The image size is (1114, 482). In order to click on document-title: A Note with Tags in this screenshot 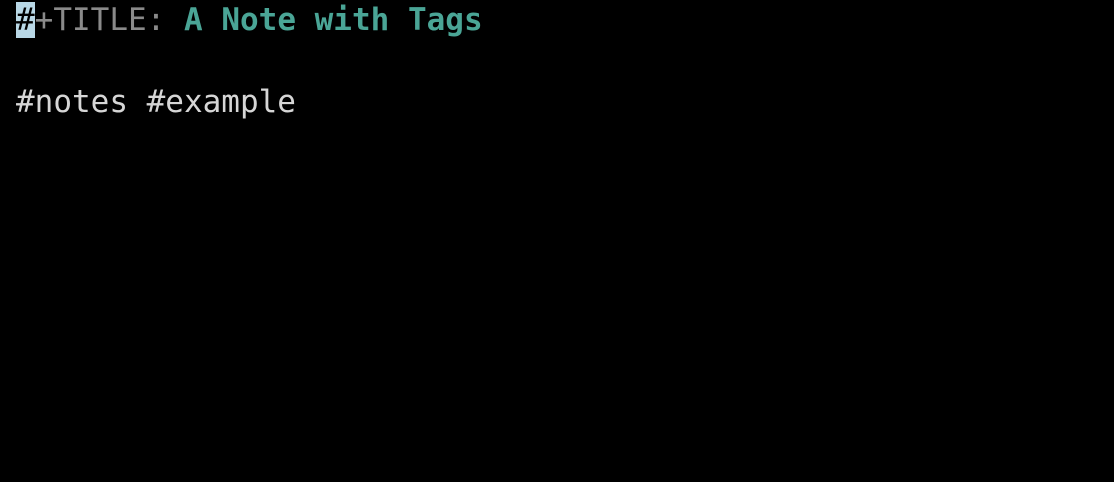, I will do `click(333, 20)`.